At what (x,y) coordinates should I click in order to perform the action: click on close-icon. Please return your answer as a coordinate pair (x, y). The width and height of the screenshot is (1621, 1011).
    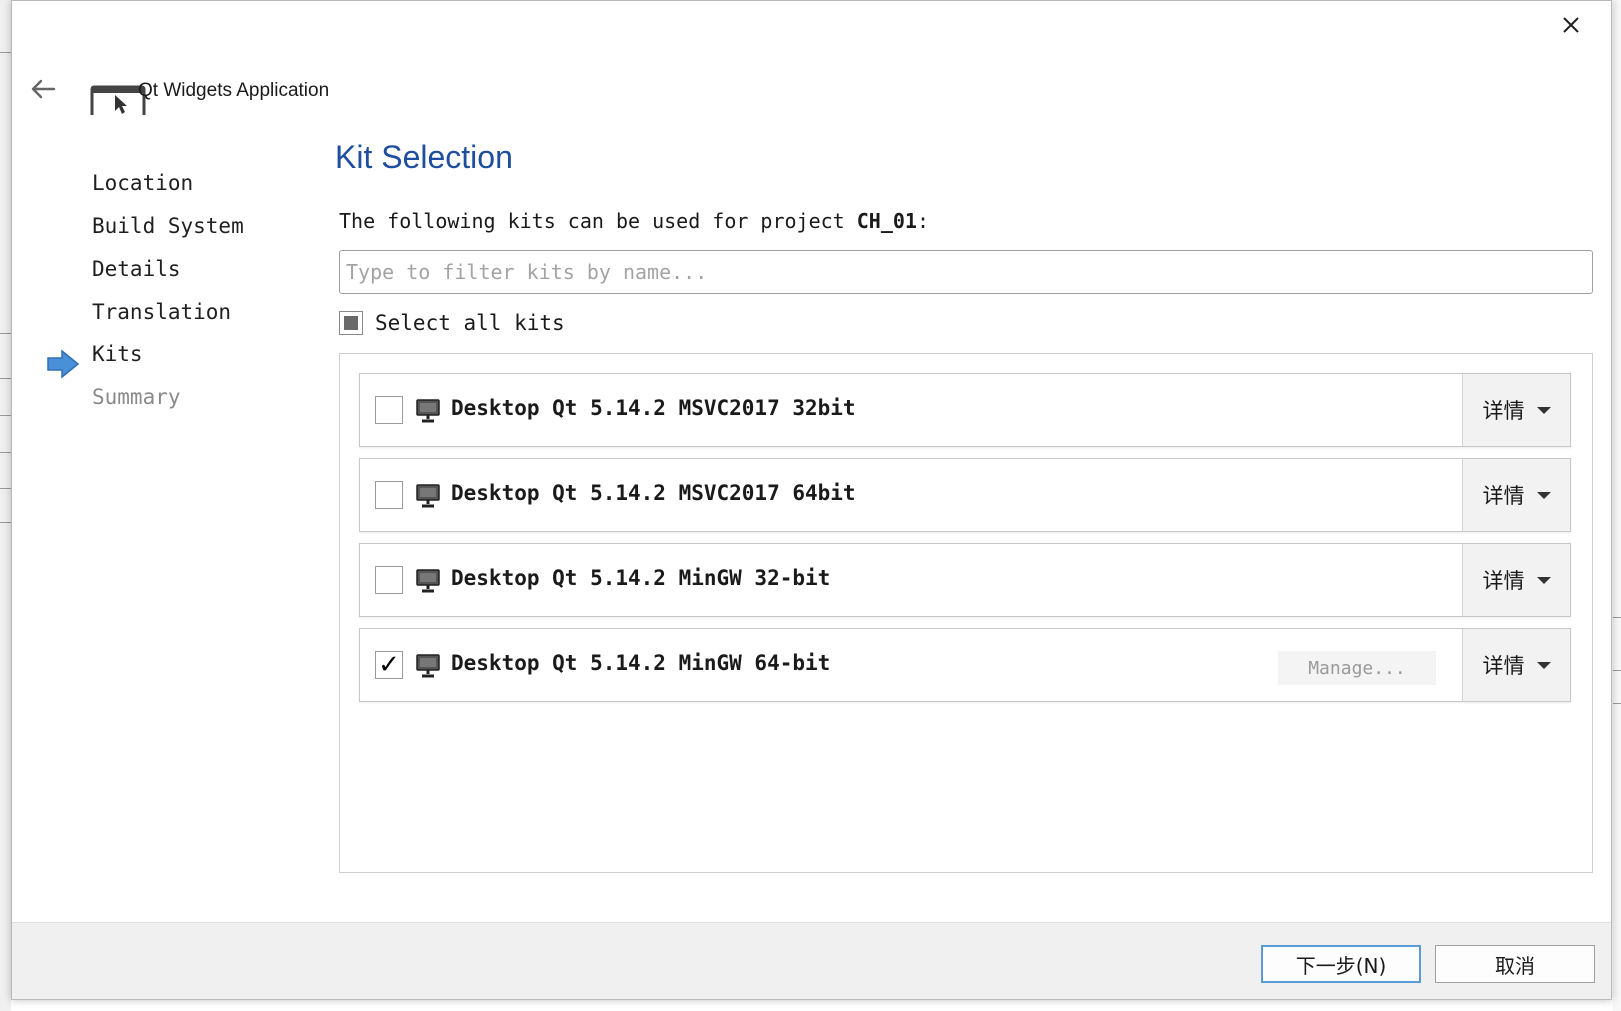
    Looking at the image, I should click on (1571, 25).